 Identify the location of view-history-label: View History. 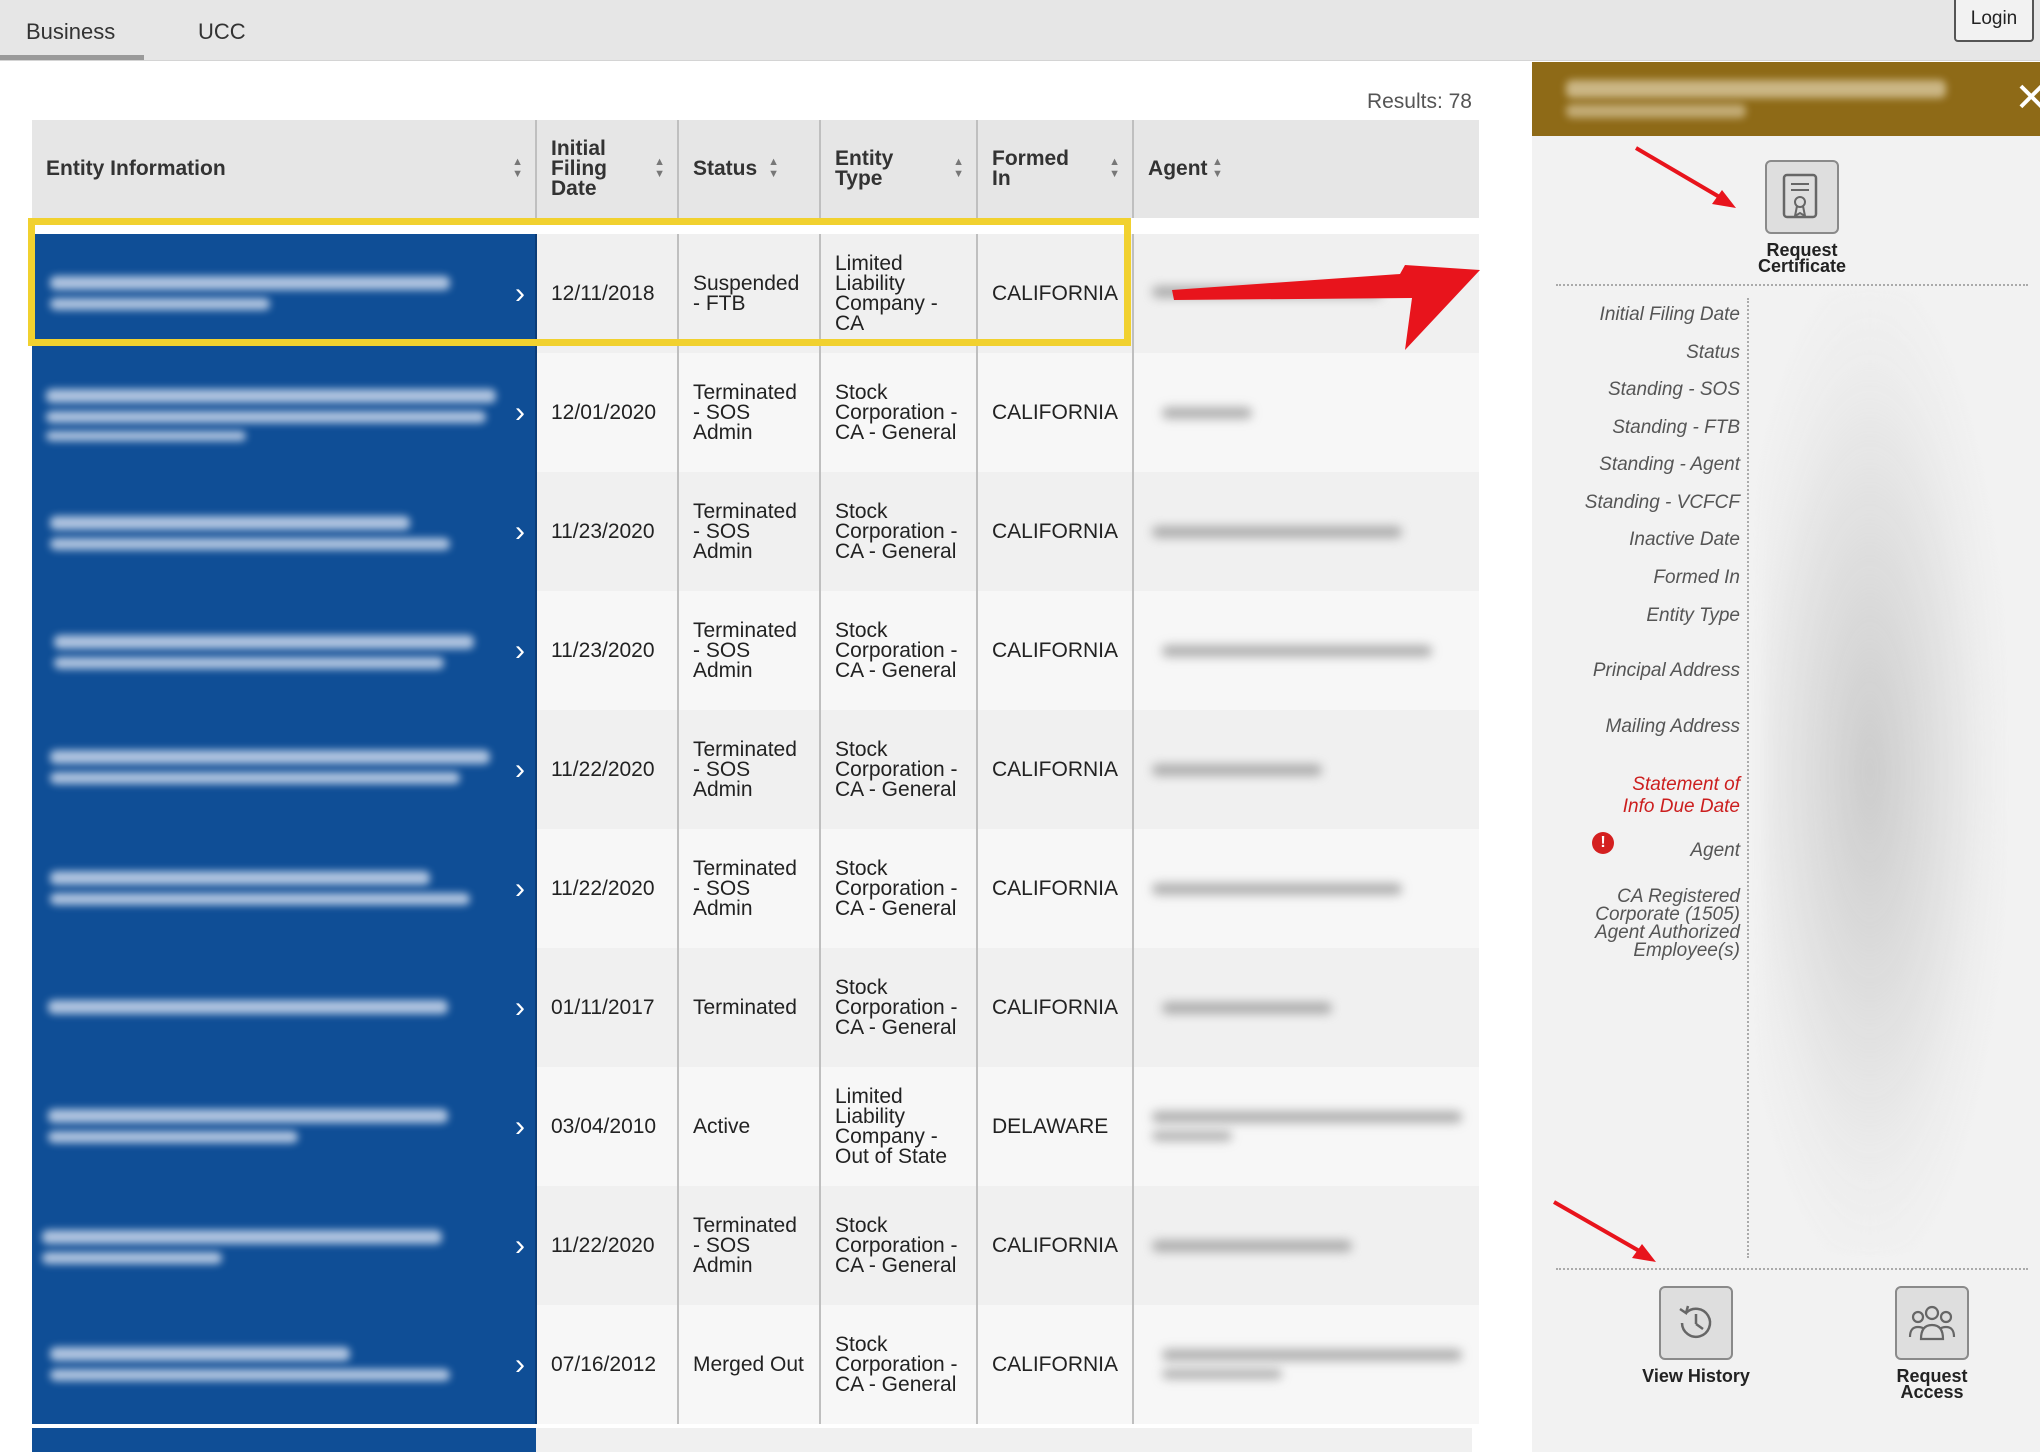
(1696, 1376).